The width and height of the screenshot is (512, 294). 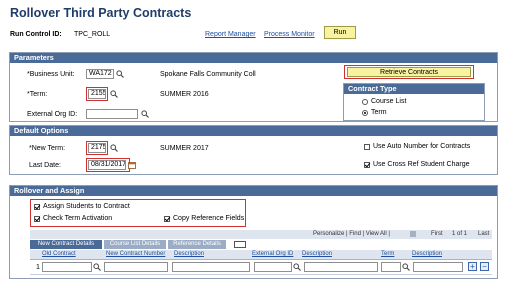 I want to click on cross-ref-label: Use Cross Ref Student Charge, so click(x=421, y=164).